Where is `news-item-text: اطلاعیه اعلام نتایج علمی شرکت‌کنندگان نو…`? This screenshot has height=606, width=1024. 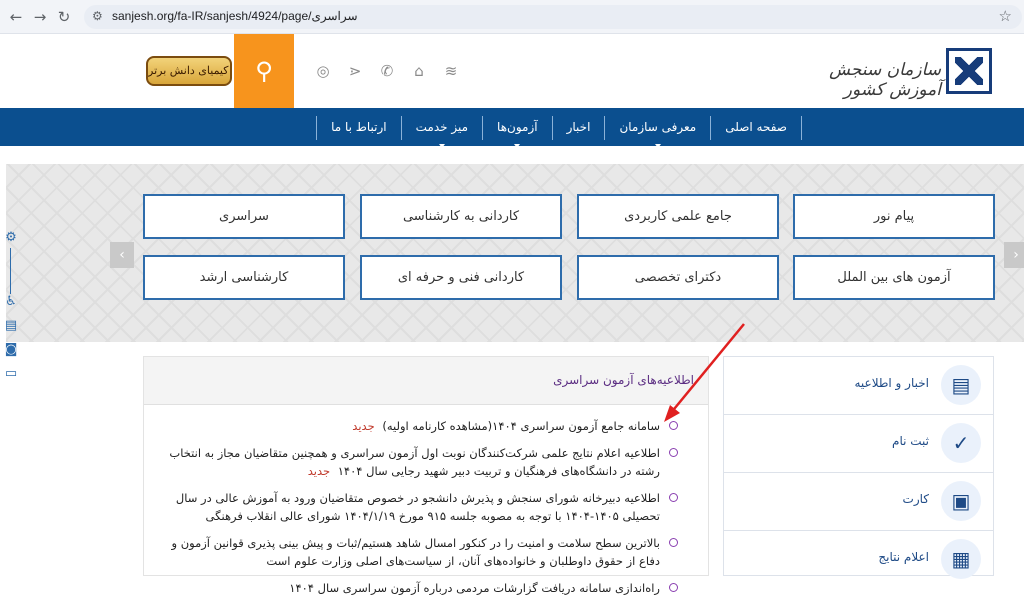 news-item-text: اطلاعیه اعلام نتایج علمی شرکت‌کنندگان نو… is located at coordinates (414, 462).